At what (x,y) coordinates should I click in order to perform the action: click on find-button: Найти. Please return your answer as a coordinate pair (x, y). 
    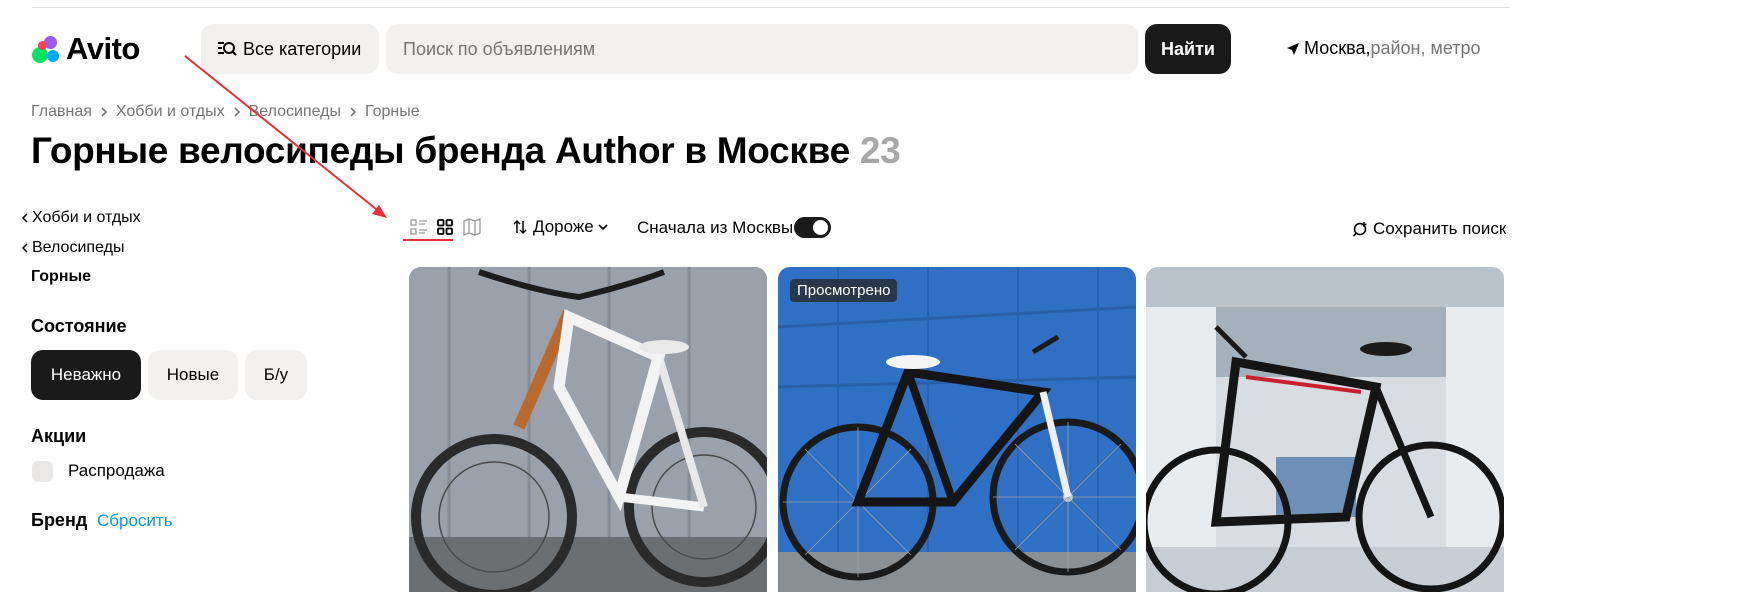
    Looking at the image, I should click on (1188, 49).